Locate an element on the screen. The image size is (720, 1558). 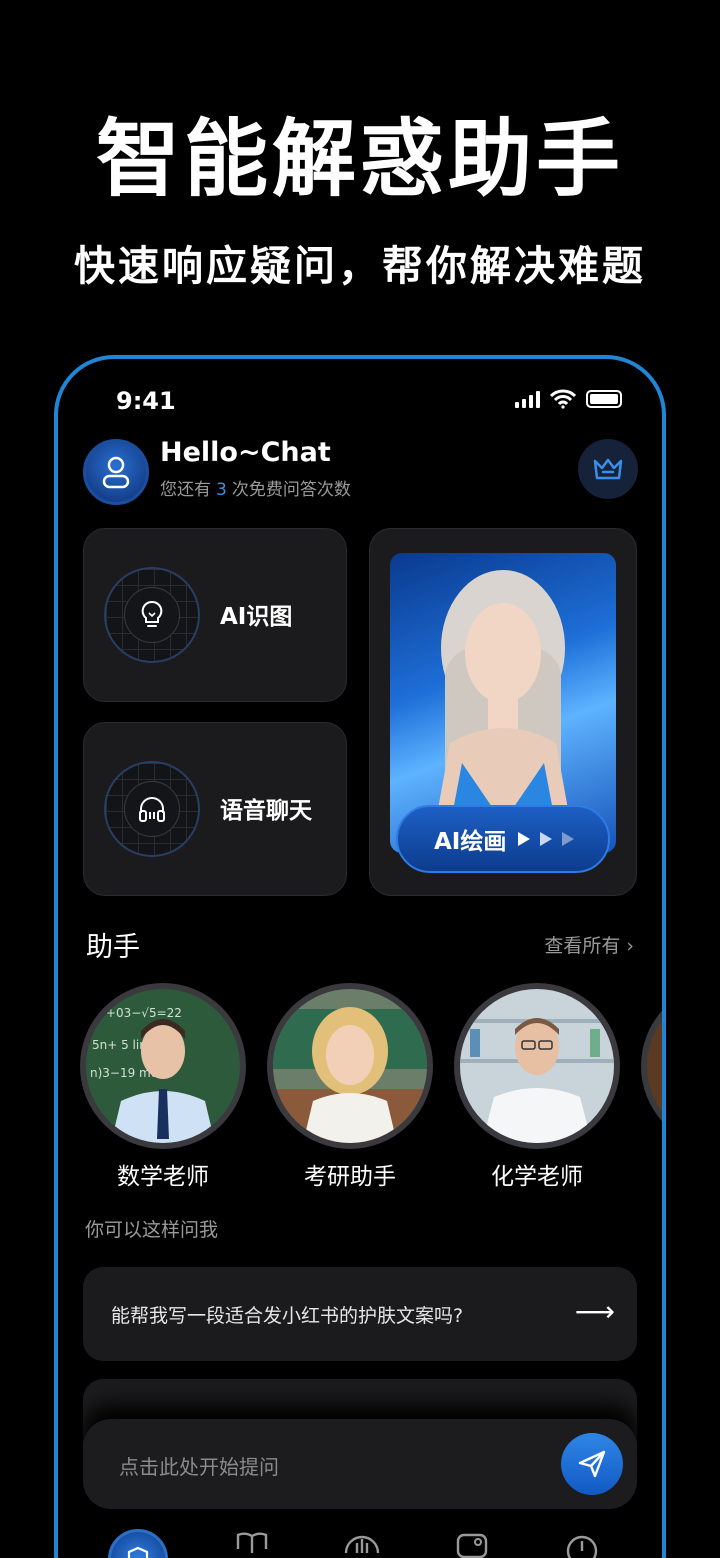
greeting: Hello~Chat is located at coordinates (245, 452).